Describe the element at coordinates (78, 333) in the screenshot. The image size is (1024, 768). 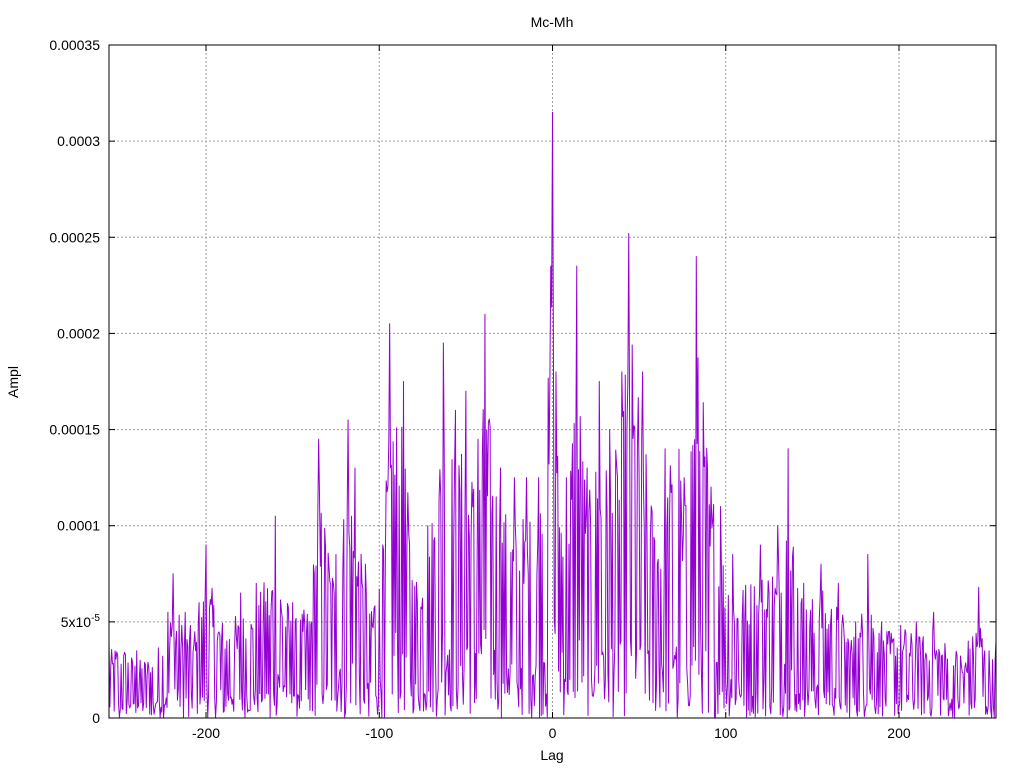
I see `y-tick-label: 0.0002` at that location.